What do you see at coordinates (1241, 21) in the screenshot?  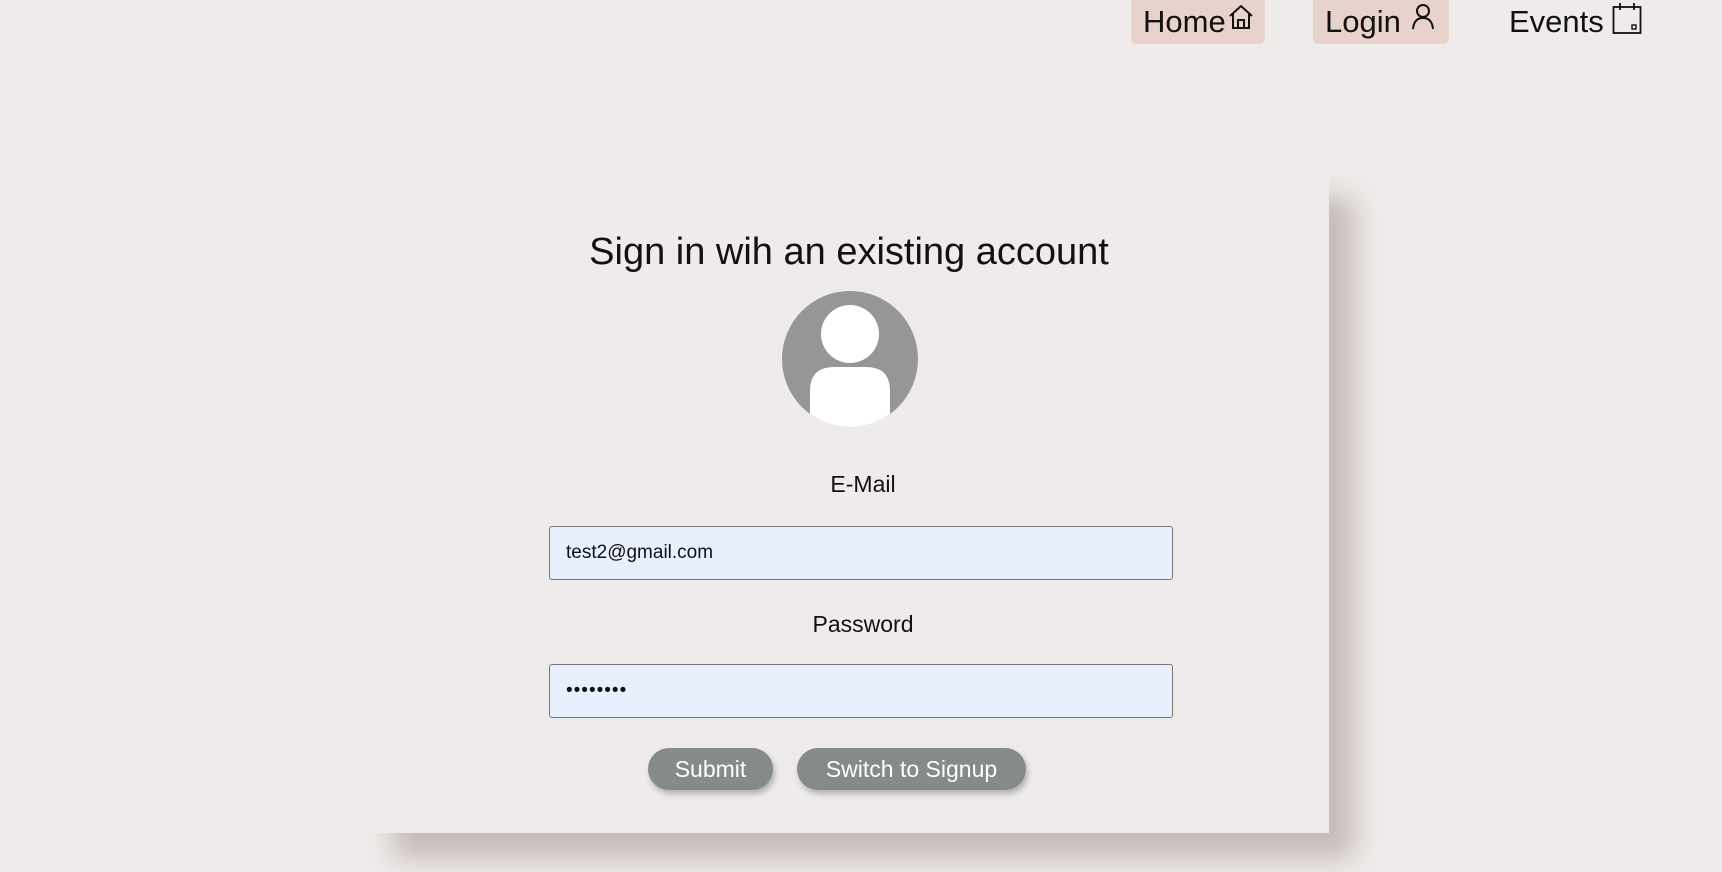 I see `home-icon` at bounding box center [1241, 21].